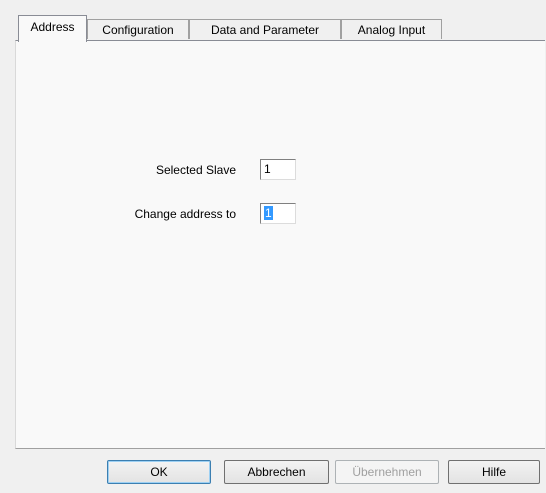  I want to click on help-button-label: Hilfe, so click(493, 472).